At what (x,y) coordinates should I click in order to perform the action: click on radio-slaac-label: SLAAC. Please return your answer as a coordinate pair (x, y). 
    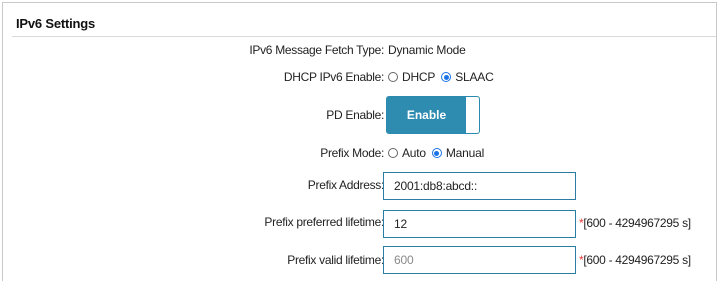
    Looking at the image, I should click on (474, 77).